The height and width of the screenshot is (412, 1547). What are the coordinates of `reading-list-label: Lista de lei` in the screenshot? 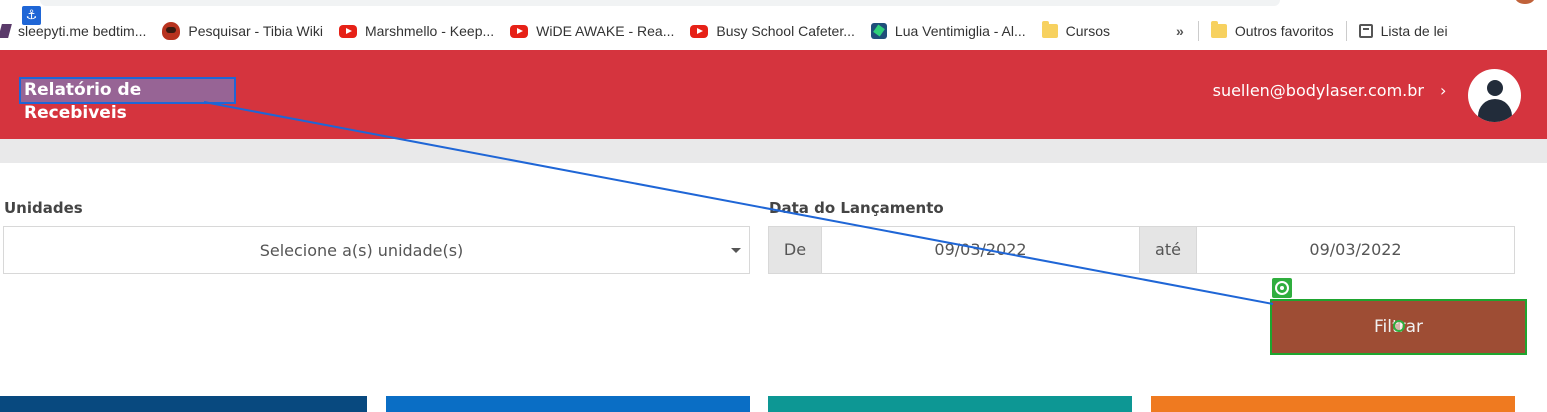 It's located at (1414, 31).